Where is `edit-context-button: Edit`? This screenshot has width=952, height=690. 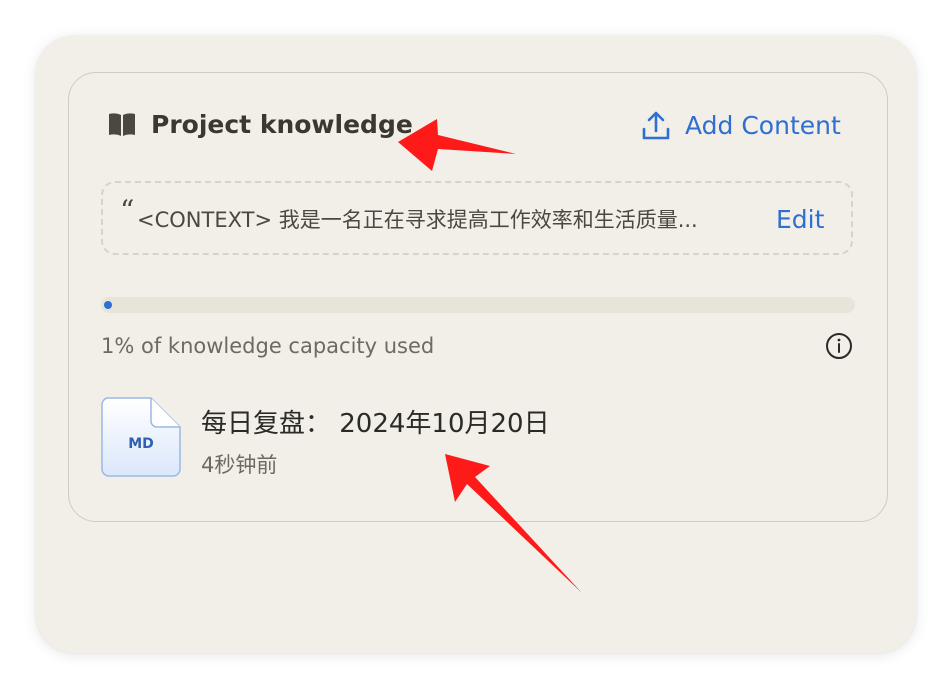
edit-context-button: Edit is located at coordinates (800, 220).